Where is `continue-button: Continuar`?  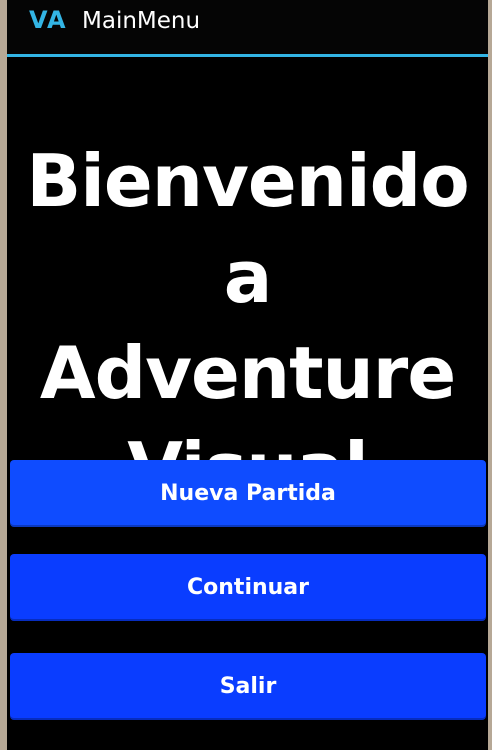
continue-button: Continuar is located at coordinates (248, 587).